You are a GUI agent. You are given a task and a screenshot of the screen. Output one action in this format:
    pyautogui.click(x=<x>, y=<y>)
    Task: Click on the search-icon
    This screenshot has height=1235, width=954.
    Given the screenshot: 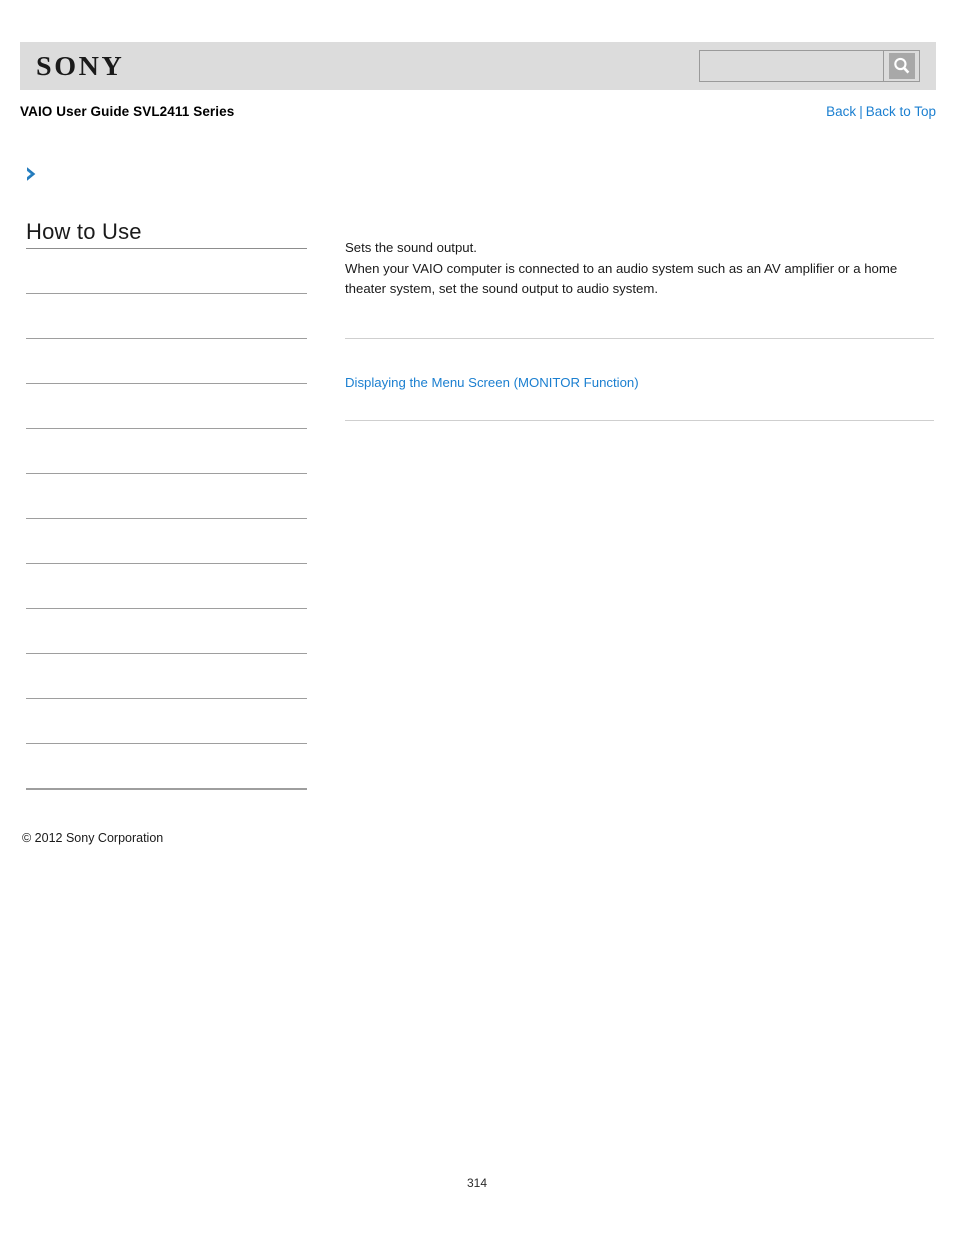 What is the action you would take?
    pyautogui.click(x=901, y=66)
    